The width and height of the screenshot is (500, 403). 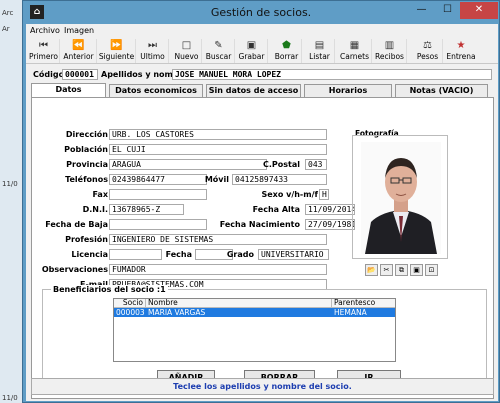 I want to click on primero-button: ⏮ Primero, so click(x=44, y=51).